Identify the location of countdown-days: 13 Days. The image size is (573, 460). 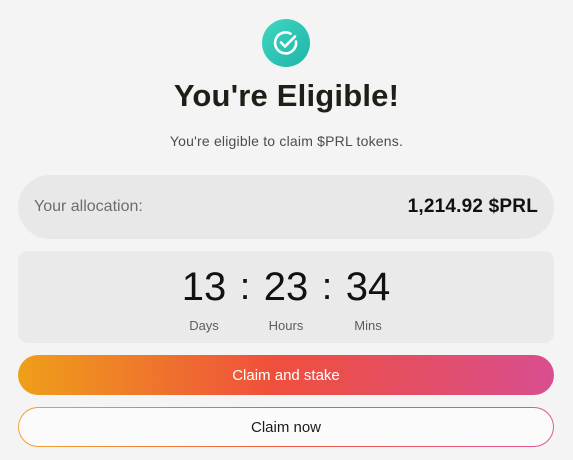
(204, 299).